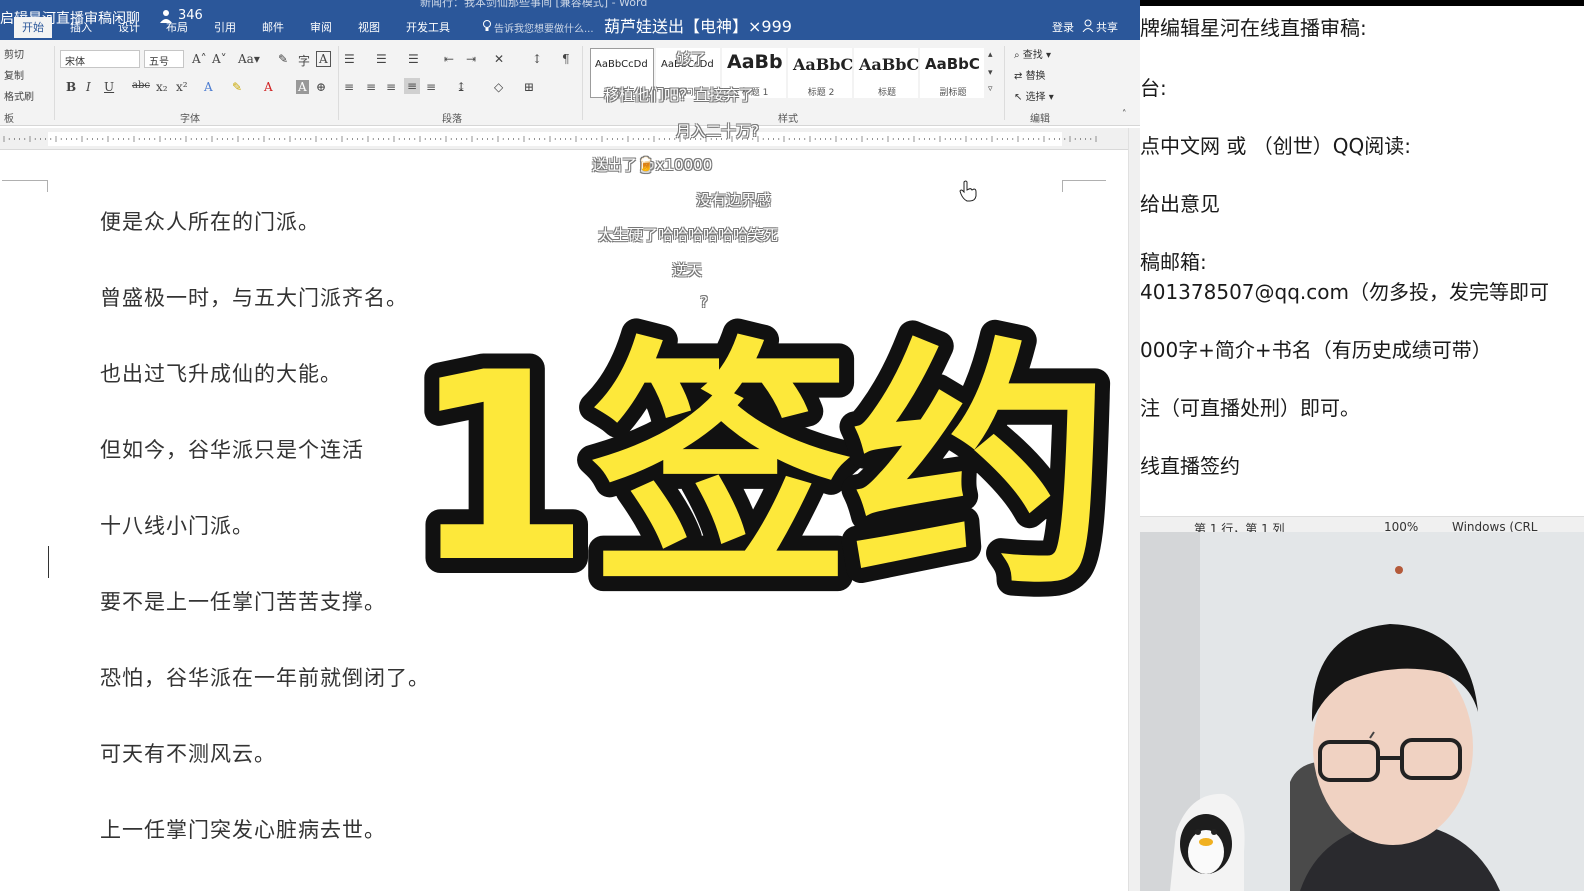 The height and width of the screenshot is (891, 1584). Describe the element at coordinates (1362, 3) in the screenshot. I see `notepad-topbar` at that location.